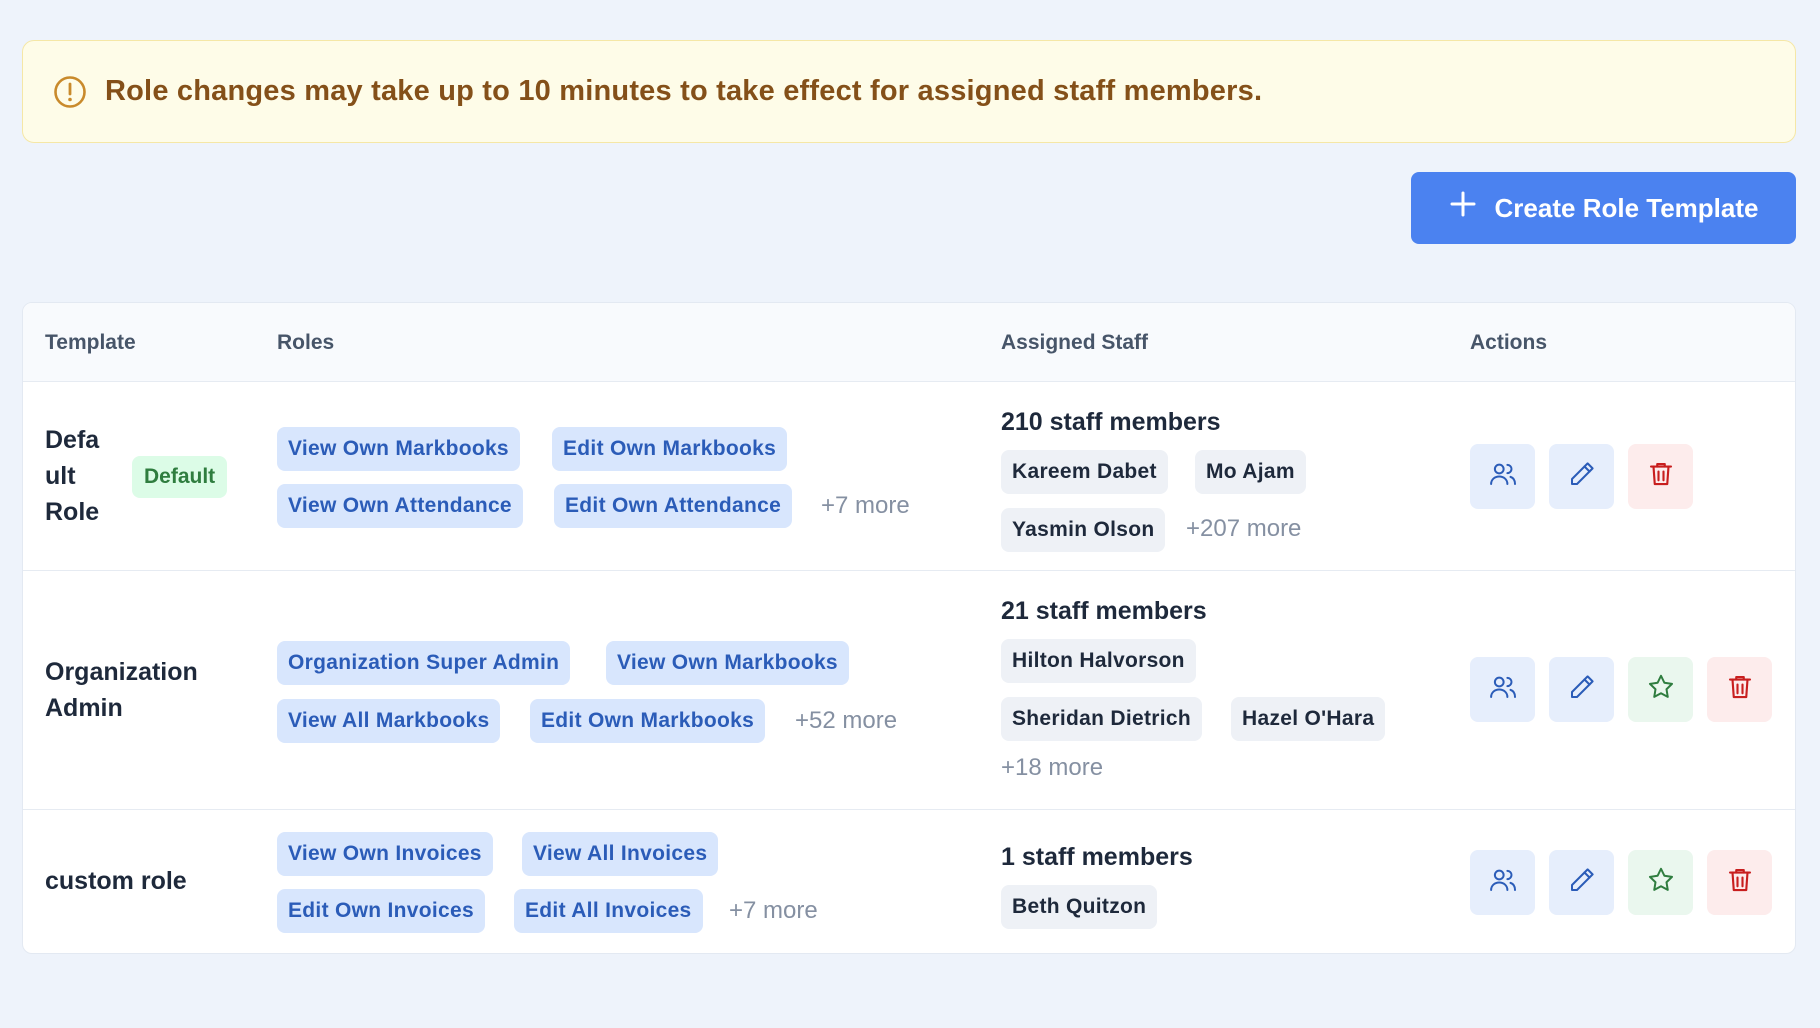  I want to click on role-chip: Edit Own Invoices, so click(381, 911).